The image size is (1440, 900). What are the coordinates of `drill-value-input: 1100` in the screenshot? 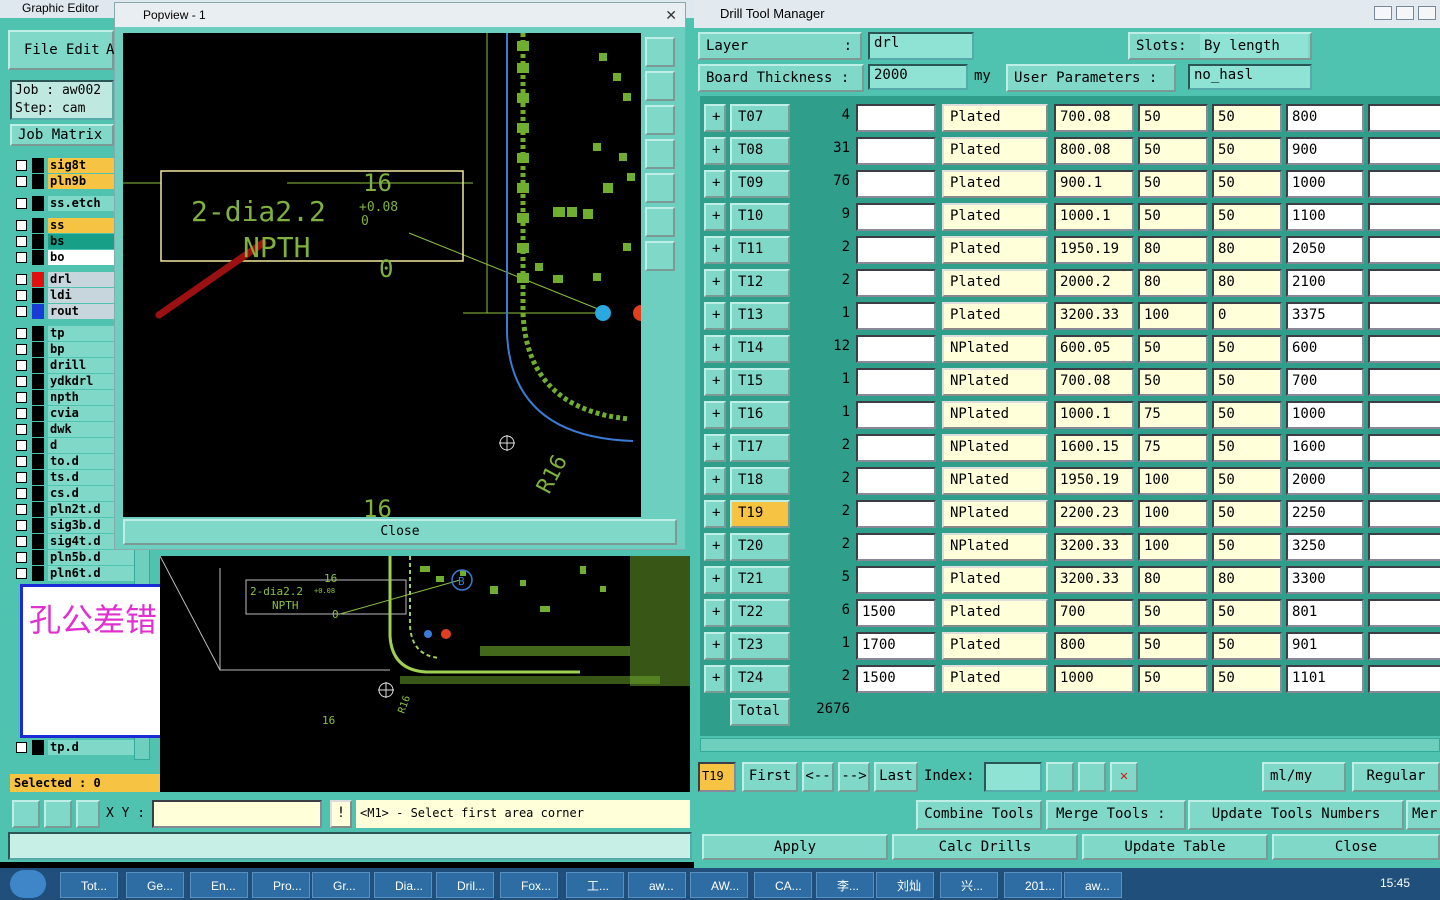 It's located at (1325, 217).